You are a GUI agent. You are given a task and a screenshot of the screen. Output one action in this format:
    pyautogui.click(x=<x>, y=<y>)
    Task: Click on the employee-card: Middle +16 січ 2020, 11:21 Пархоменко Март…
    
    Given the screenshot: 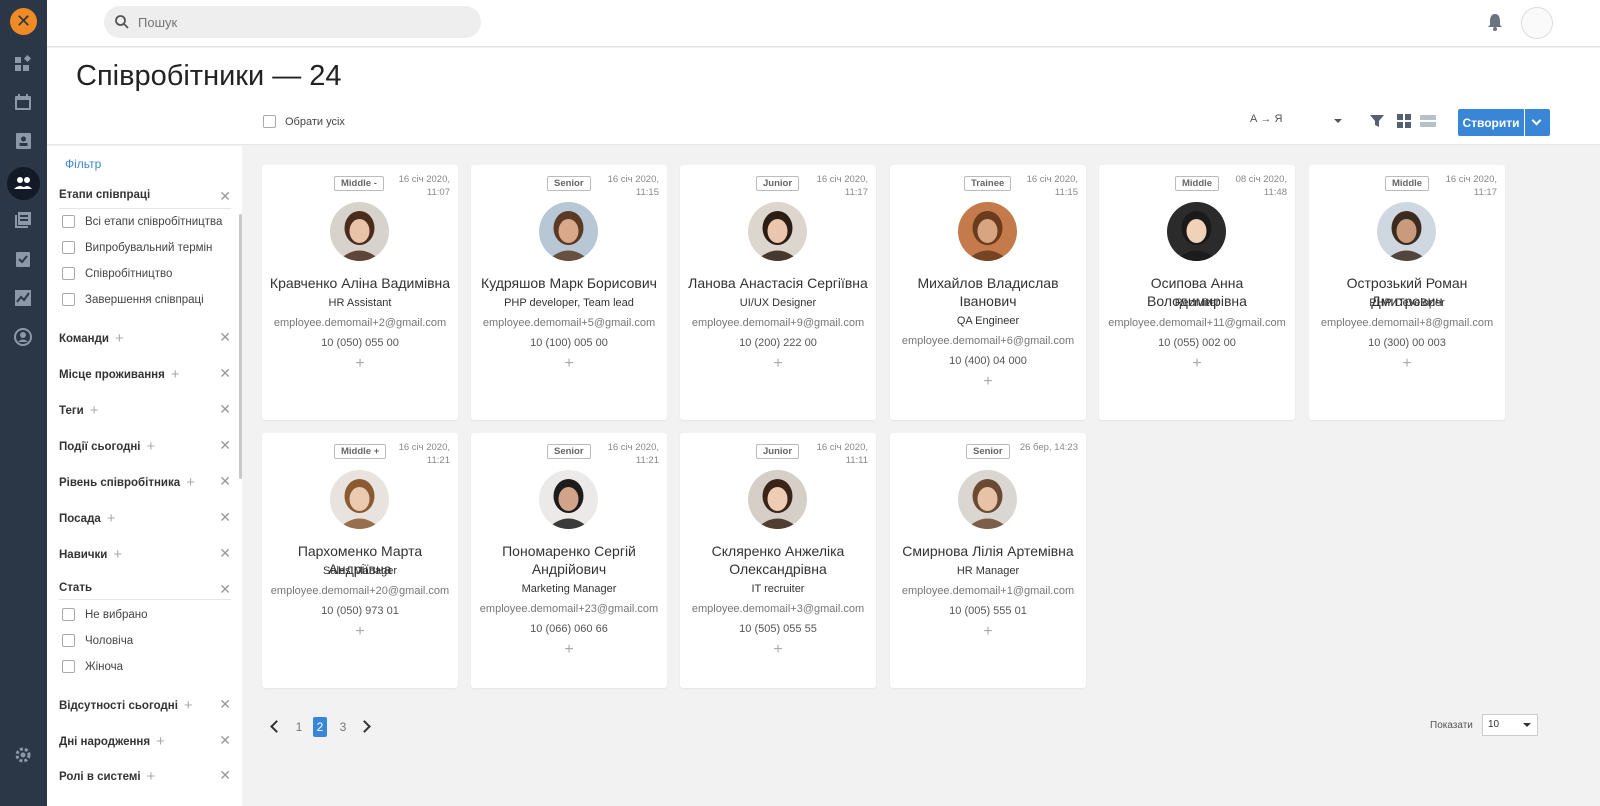 What is the action you would take?
    pyautogui.click(x=360, y=560)
    